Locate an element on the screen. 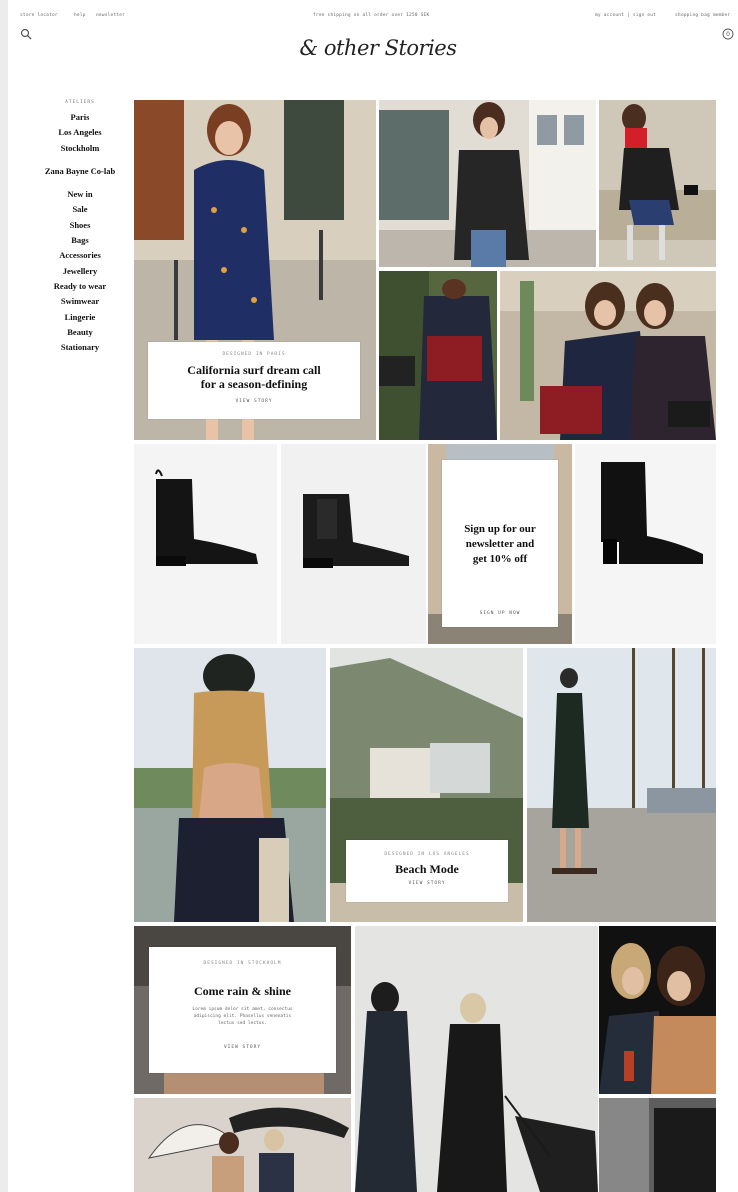 This screenshot has width=738, height=1192. sidebar-item-colab: Zana Bayne Co-lab is located at coordinates (80, 171).